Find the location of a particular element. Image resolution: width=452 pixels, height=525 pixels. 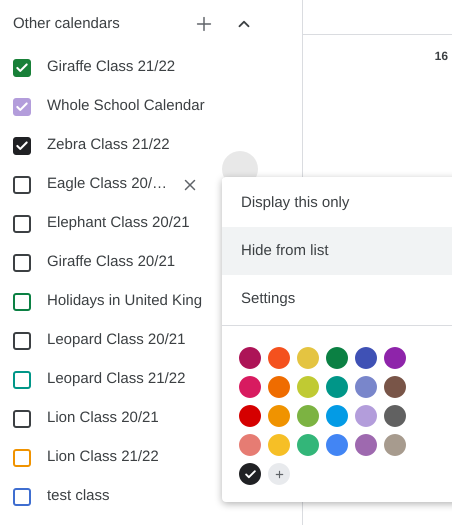

add-color-button is located at coordinates (279, 474).